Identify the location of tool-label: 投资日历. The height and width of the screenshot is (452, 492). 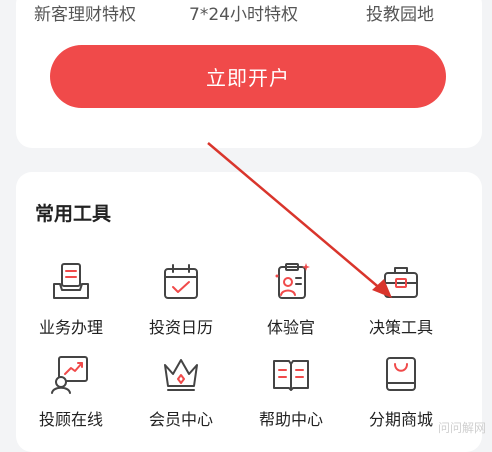
(180, 327).